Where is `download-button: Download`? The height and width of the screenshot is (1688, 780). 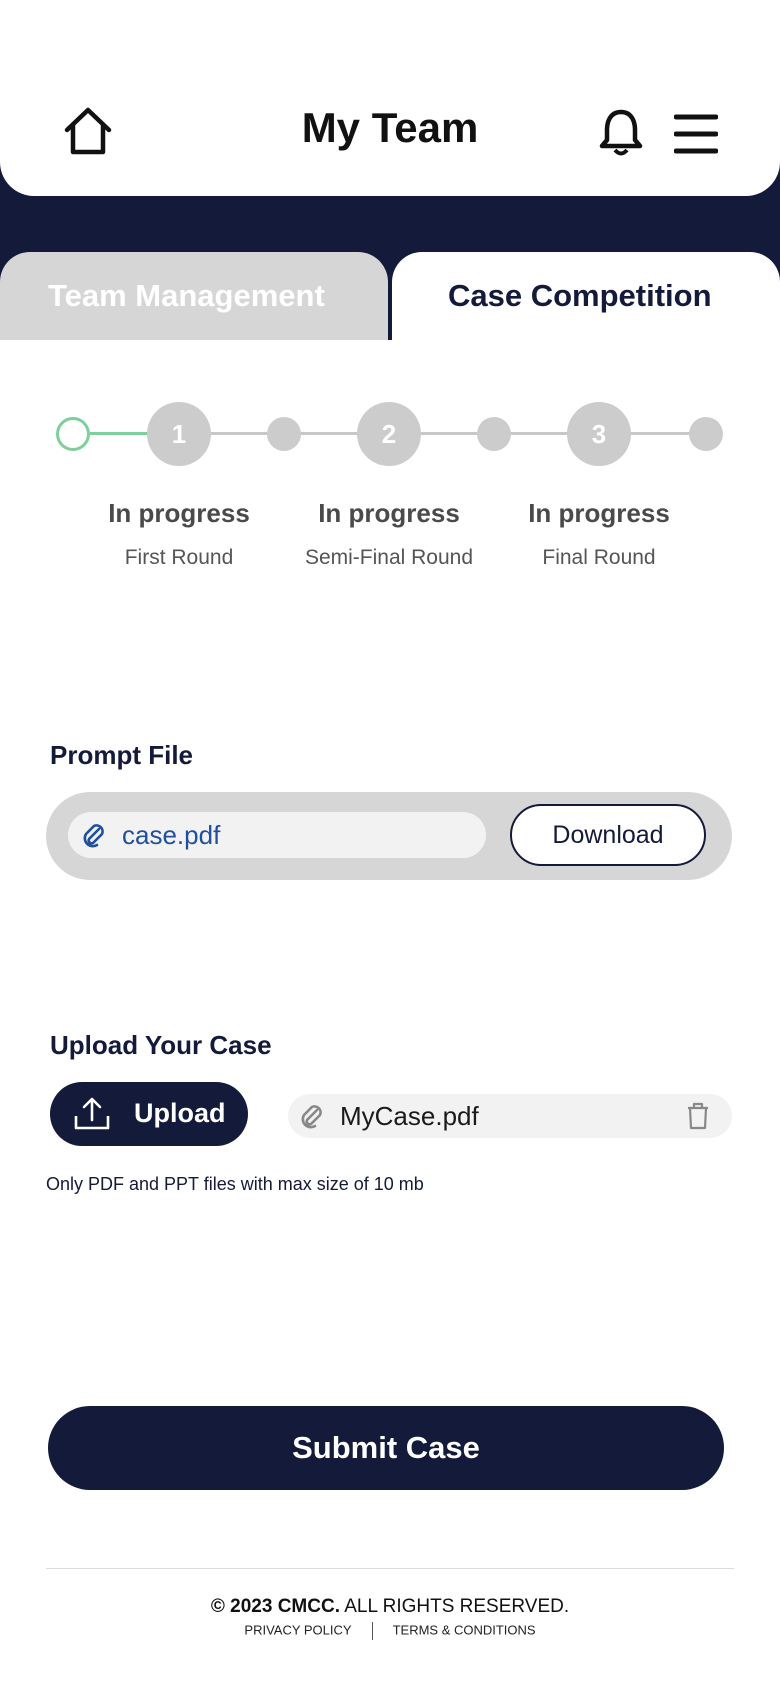 download-button: Download is located at coordinates (608, 835).